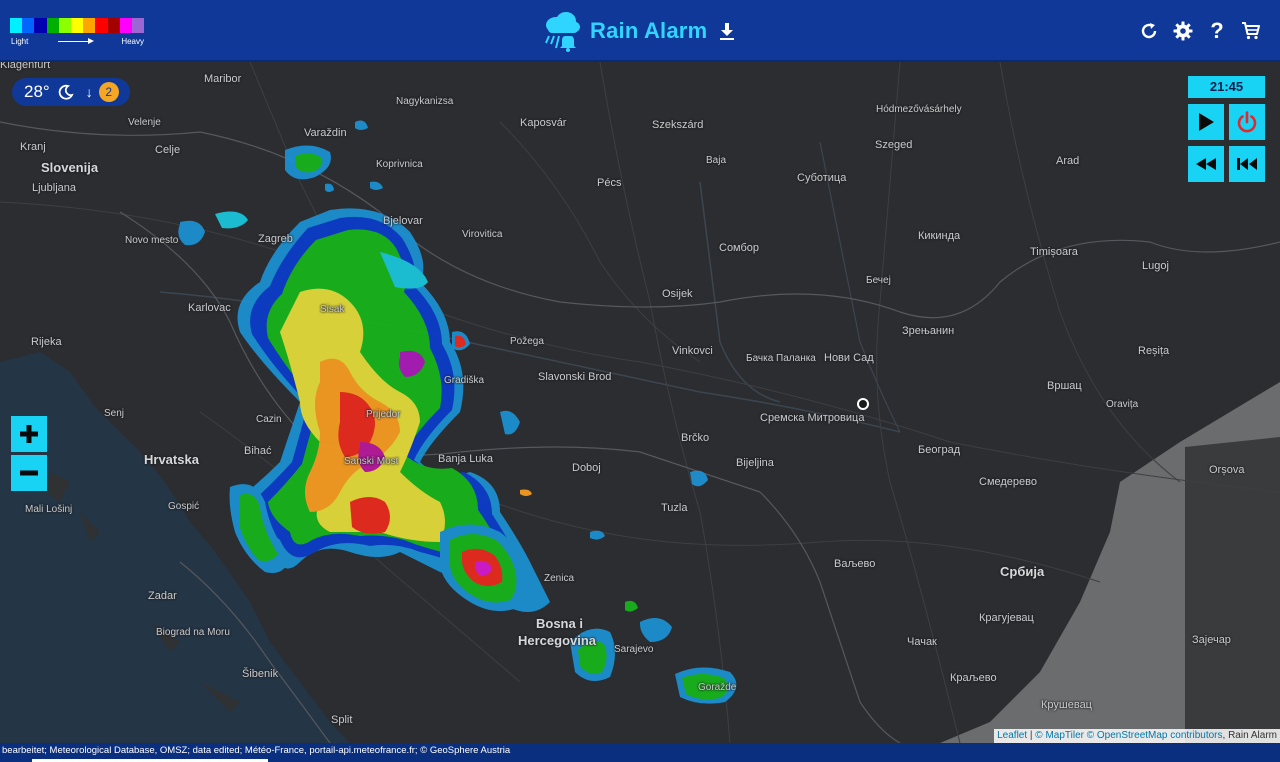 Image resolution: width=1280 pixels, height=762 pixels. Describe the element at coordinates (54, 188) in the screenshot. I see `place-label: Ljubljana` at that location.